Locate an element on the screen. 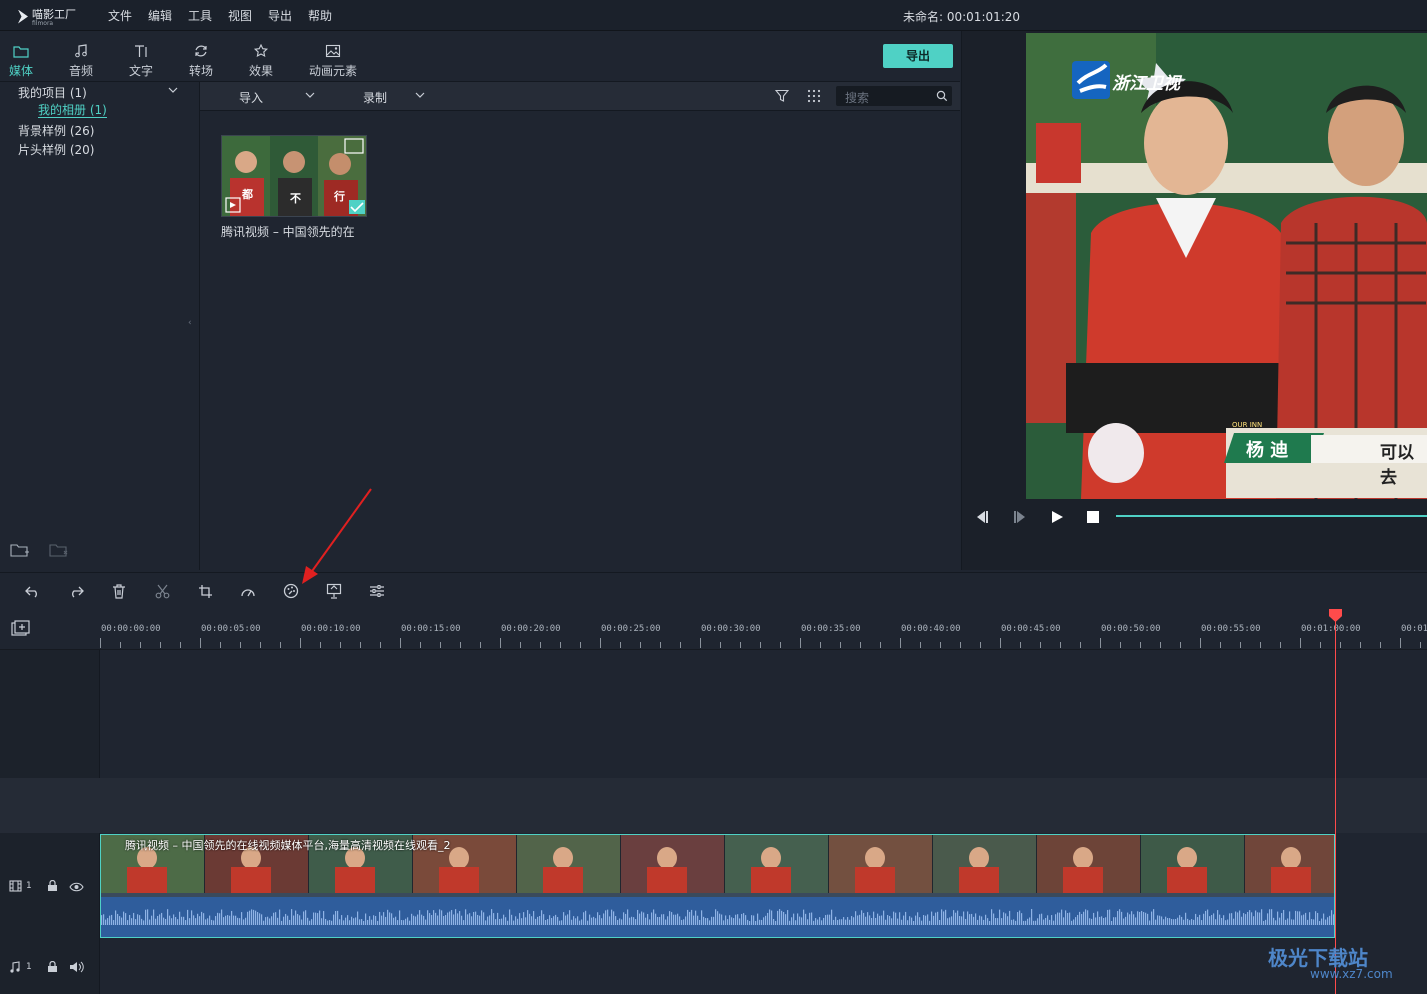 Image resolution: width=1427 pixels, height=994 pixels. crop-icon is located at coordinates (205, 591).